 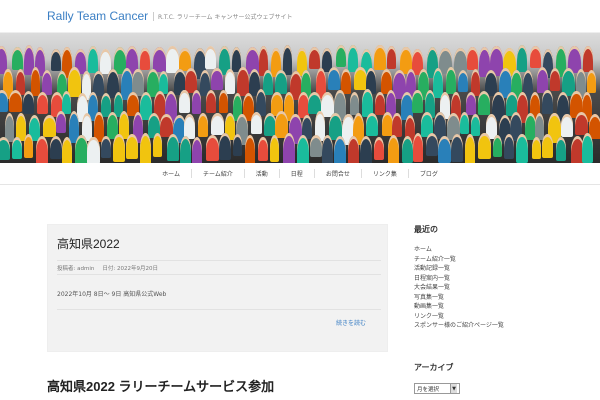 I want to click on recent-item: 日程案内一覧, so click(x=489, y=279).